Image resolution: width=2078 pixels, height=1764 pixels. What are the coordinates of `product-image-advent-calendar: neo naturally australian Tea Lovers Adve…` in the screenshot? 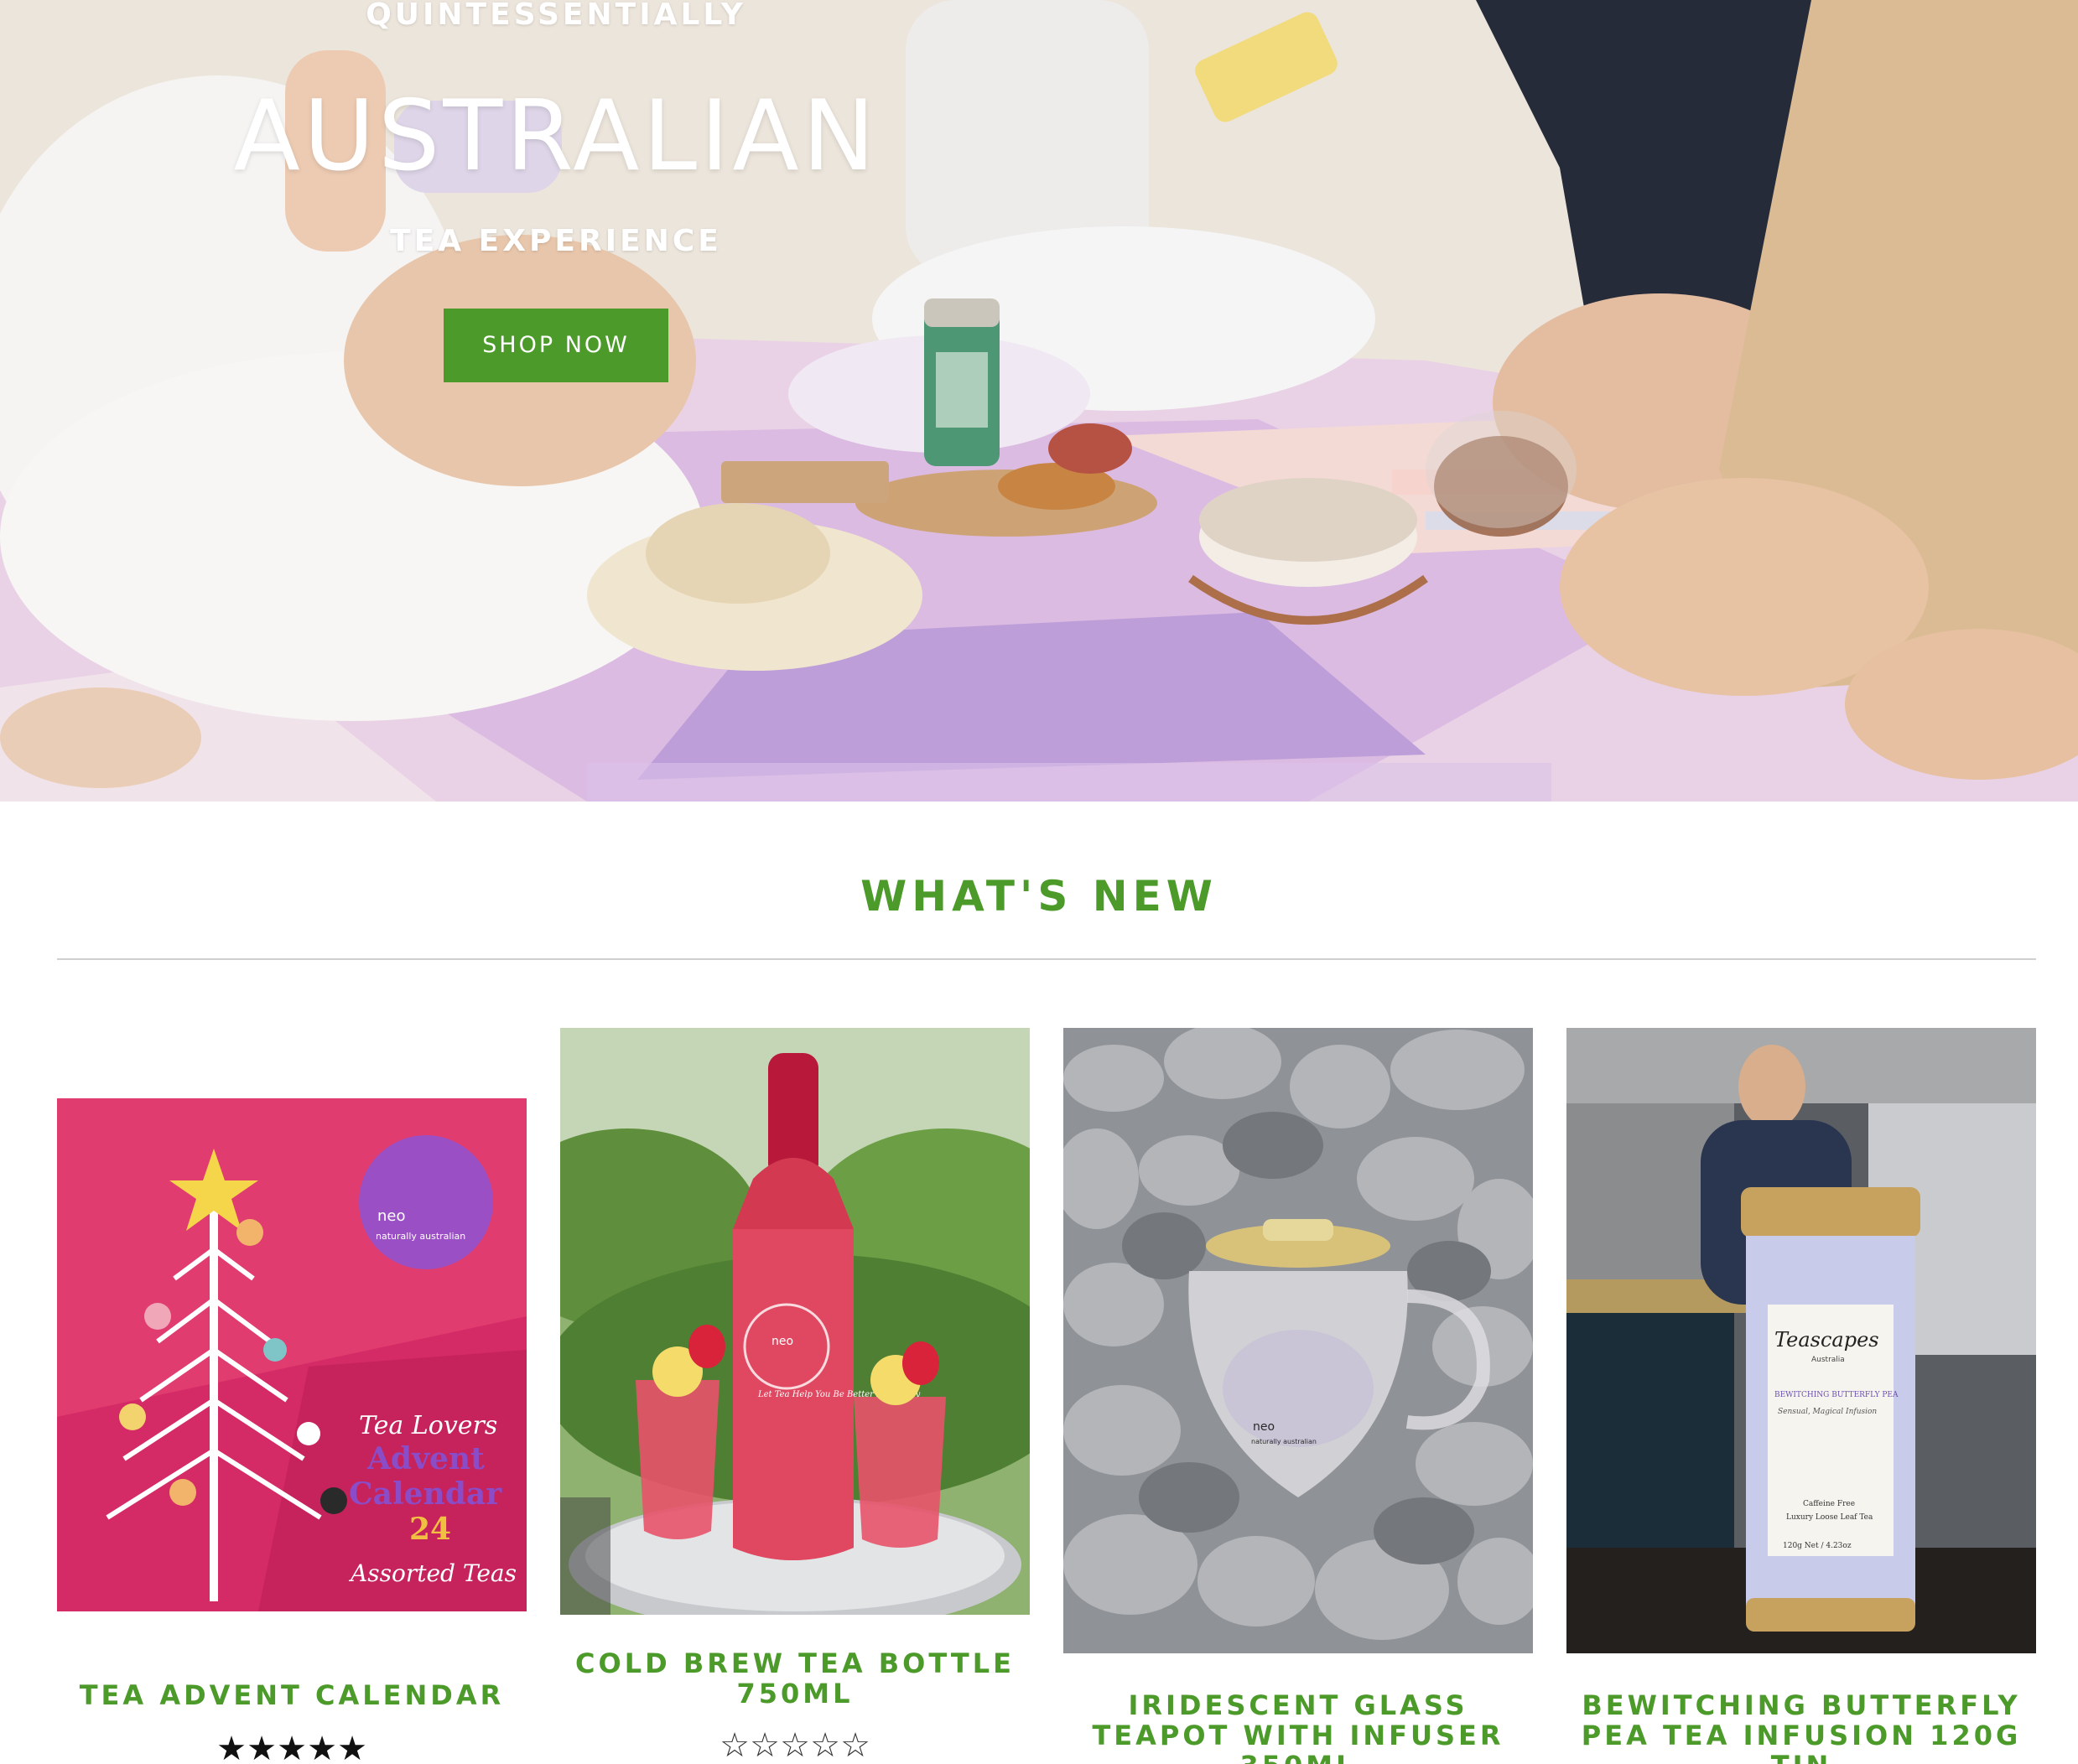 It's located at (292, 1354).